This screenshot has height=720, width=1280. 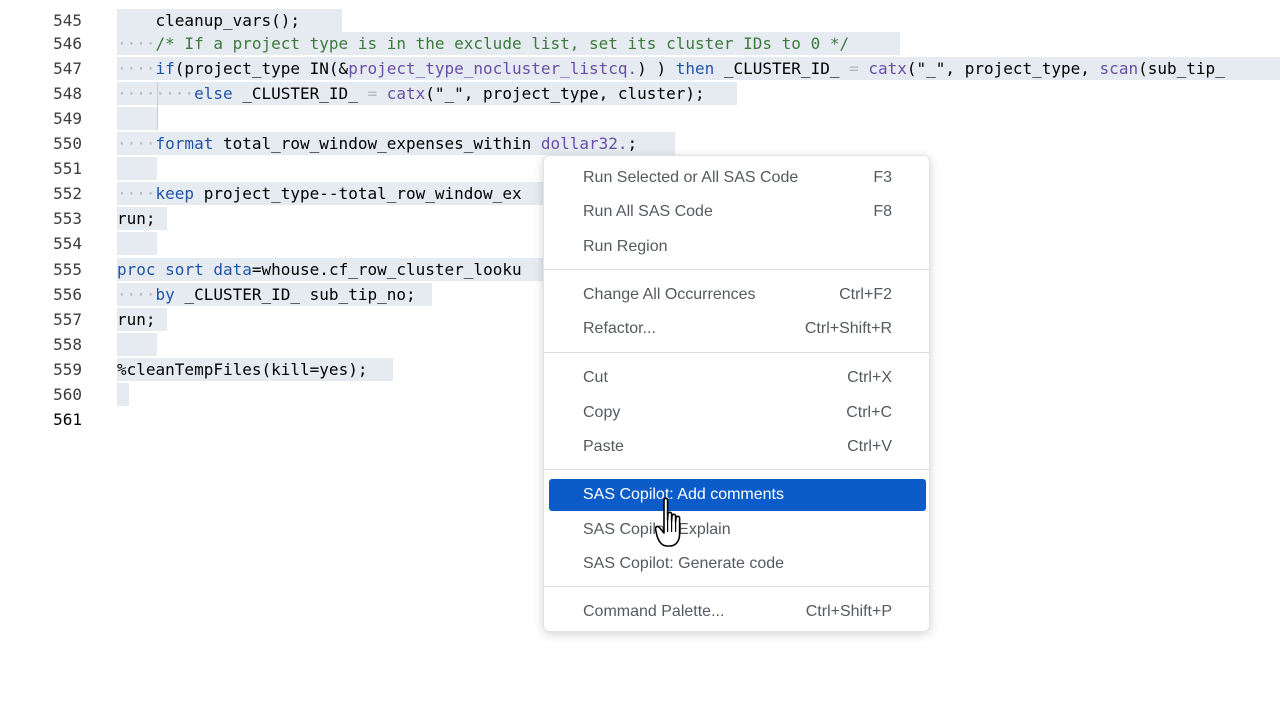 What do you see at coordinates (493, 68) in the screenshot?
I see `code-token: project_type_nocluster_listcq.` at bounding box center [493, 68].